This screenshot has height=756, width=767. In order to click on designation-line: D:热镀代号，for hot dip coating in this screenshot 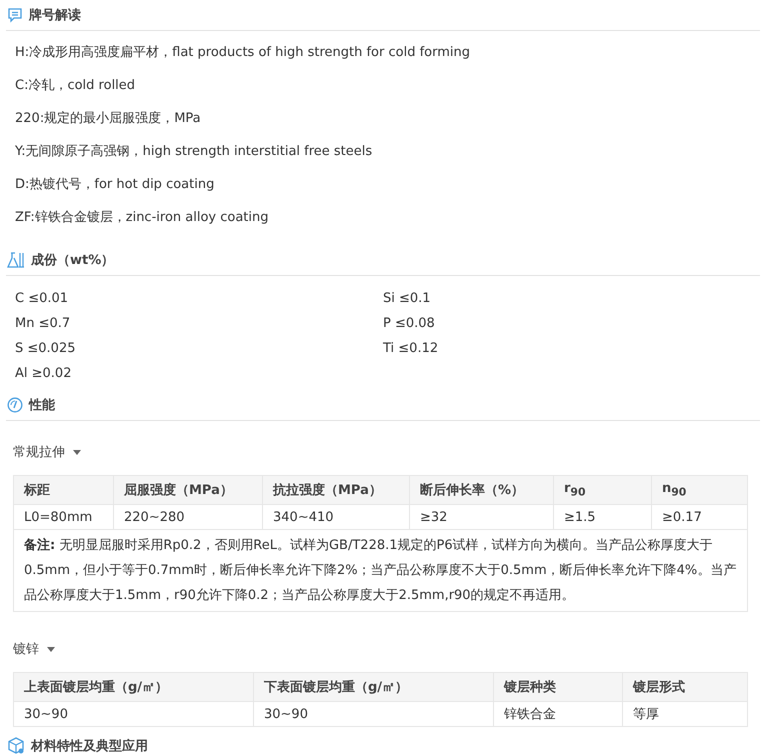, I will do `click(115, 185)`.